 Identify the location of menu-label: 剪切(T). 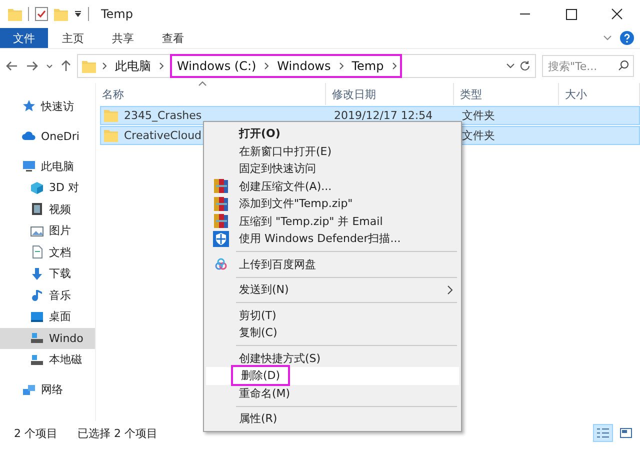
(258, 316).